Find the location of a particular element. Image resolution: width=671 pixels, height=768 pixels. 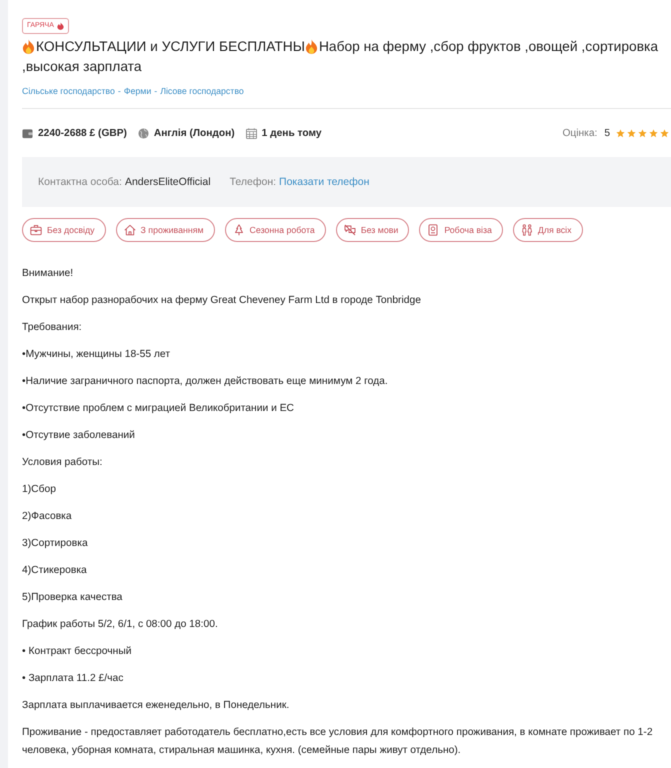

feature-tag: Без досвіду is located at coordinates (64, 230).